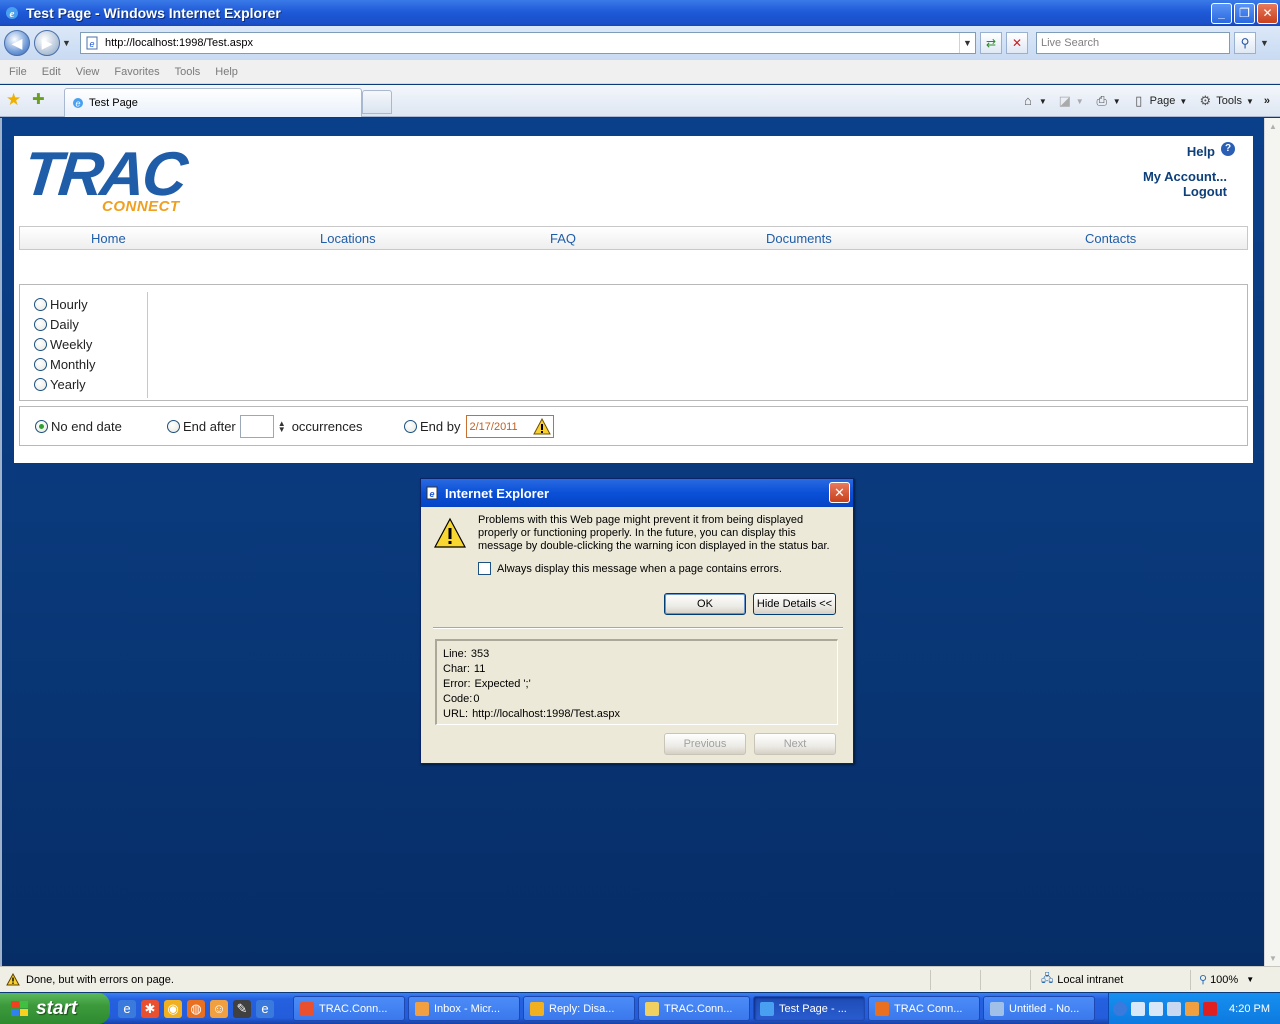  Describe the element at coordinates (127, 1008) in the screenshot. I see `ie-quicklaunch-icon: e` at that location.